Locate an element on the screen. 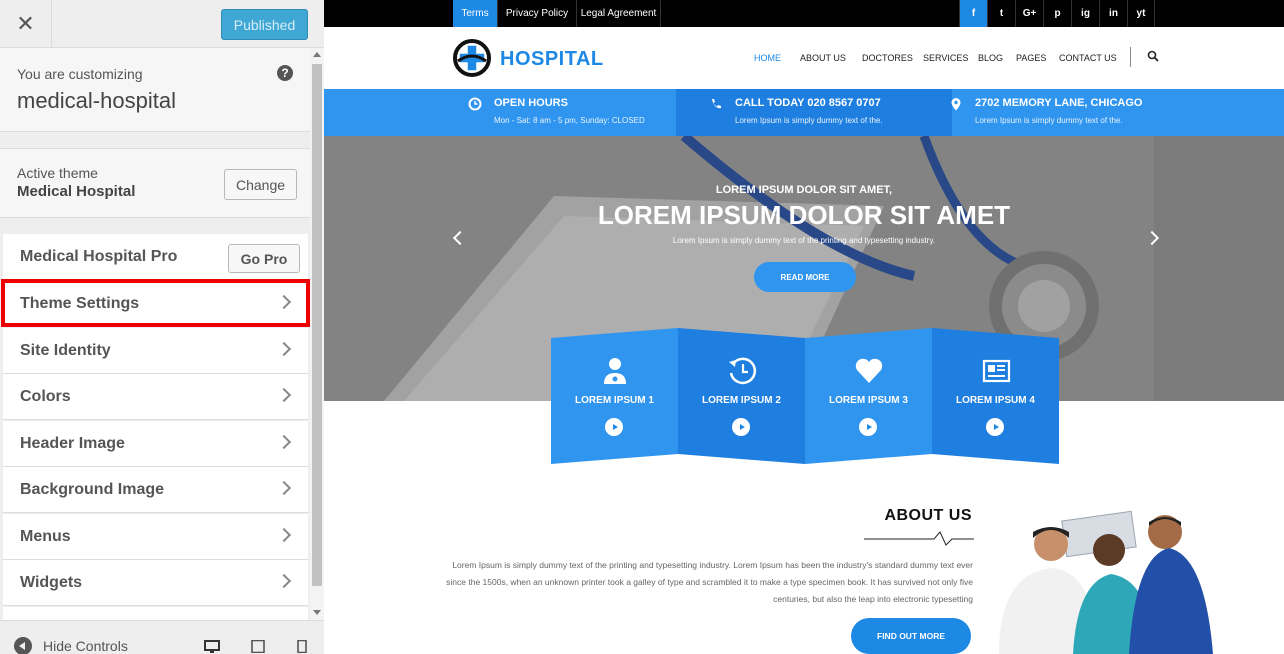 The image size is (1284, 654). info-title: OPEN HOURS is located at coordinates (531, 103).